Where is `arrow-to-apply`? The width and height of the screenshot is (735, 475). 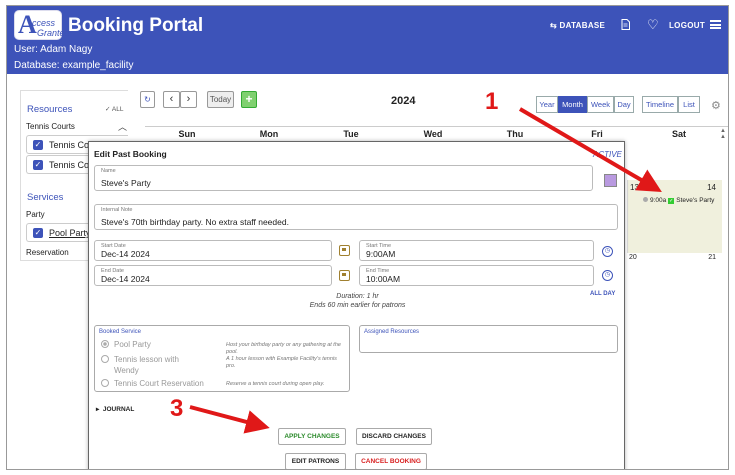
arrow-to-apply is located at coordinates (229, 419).